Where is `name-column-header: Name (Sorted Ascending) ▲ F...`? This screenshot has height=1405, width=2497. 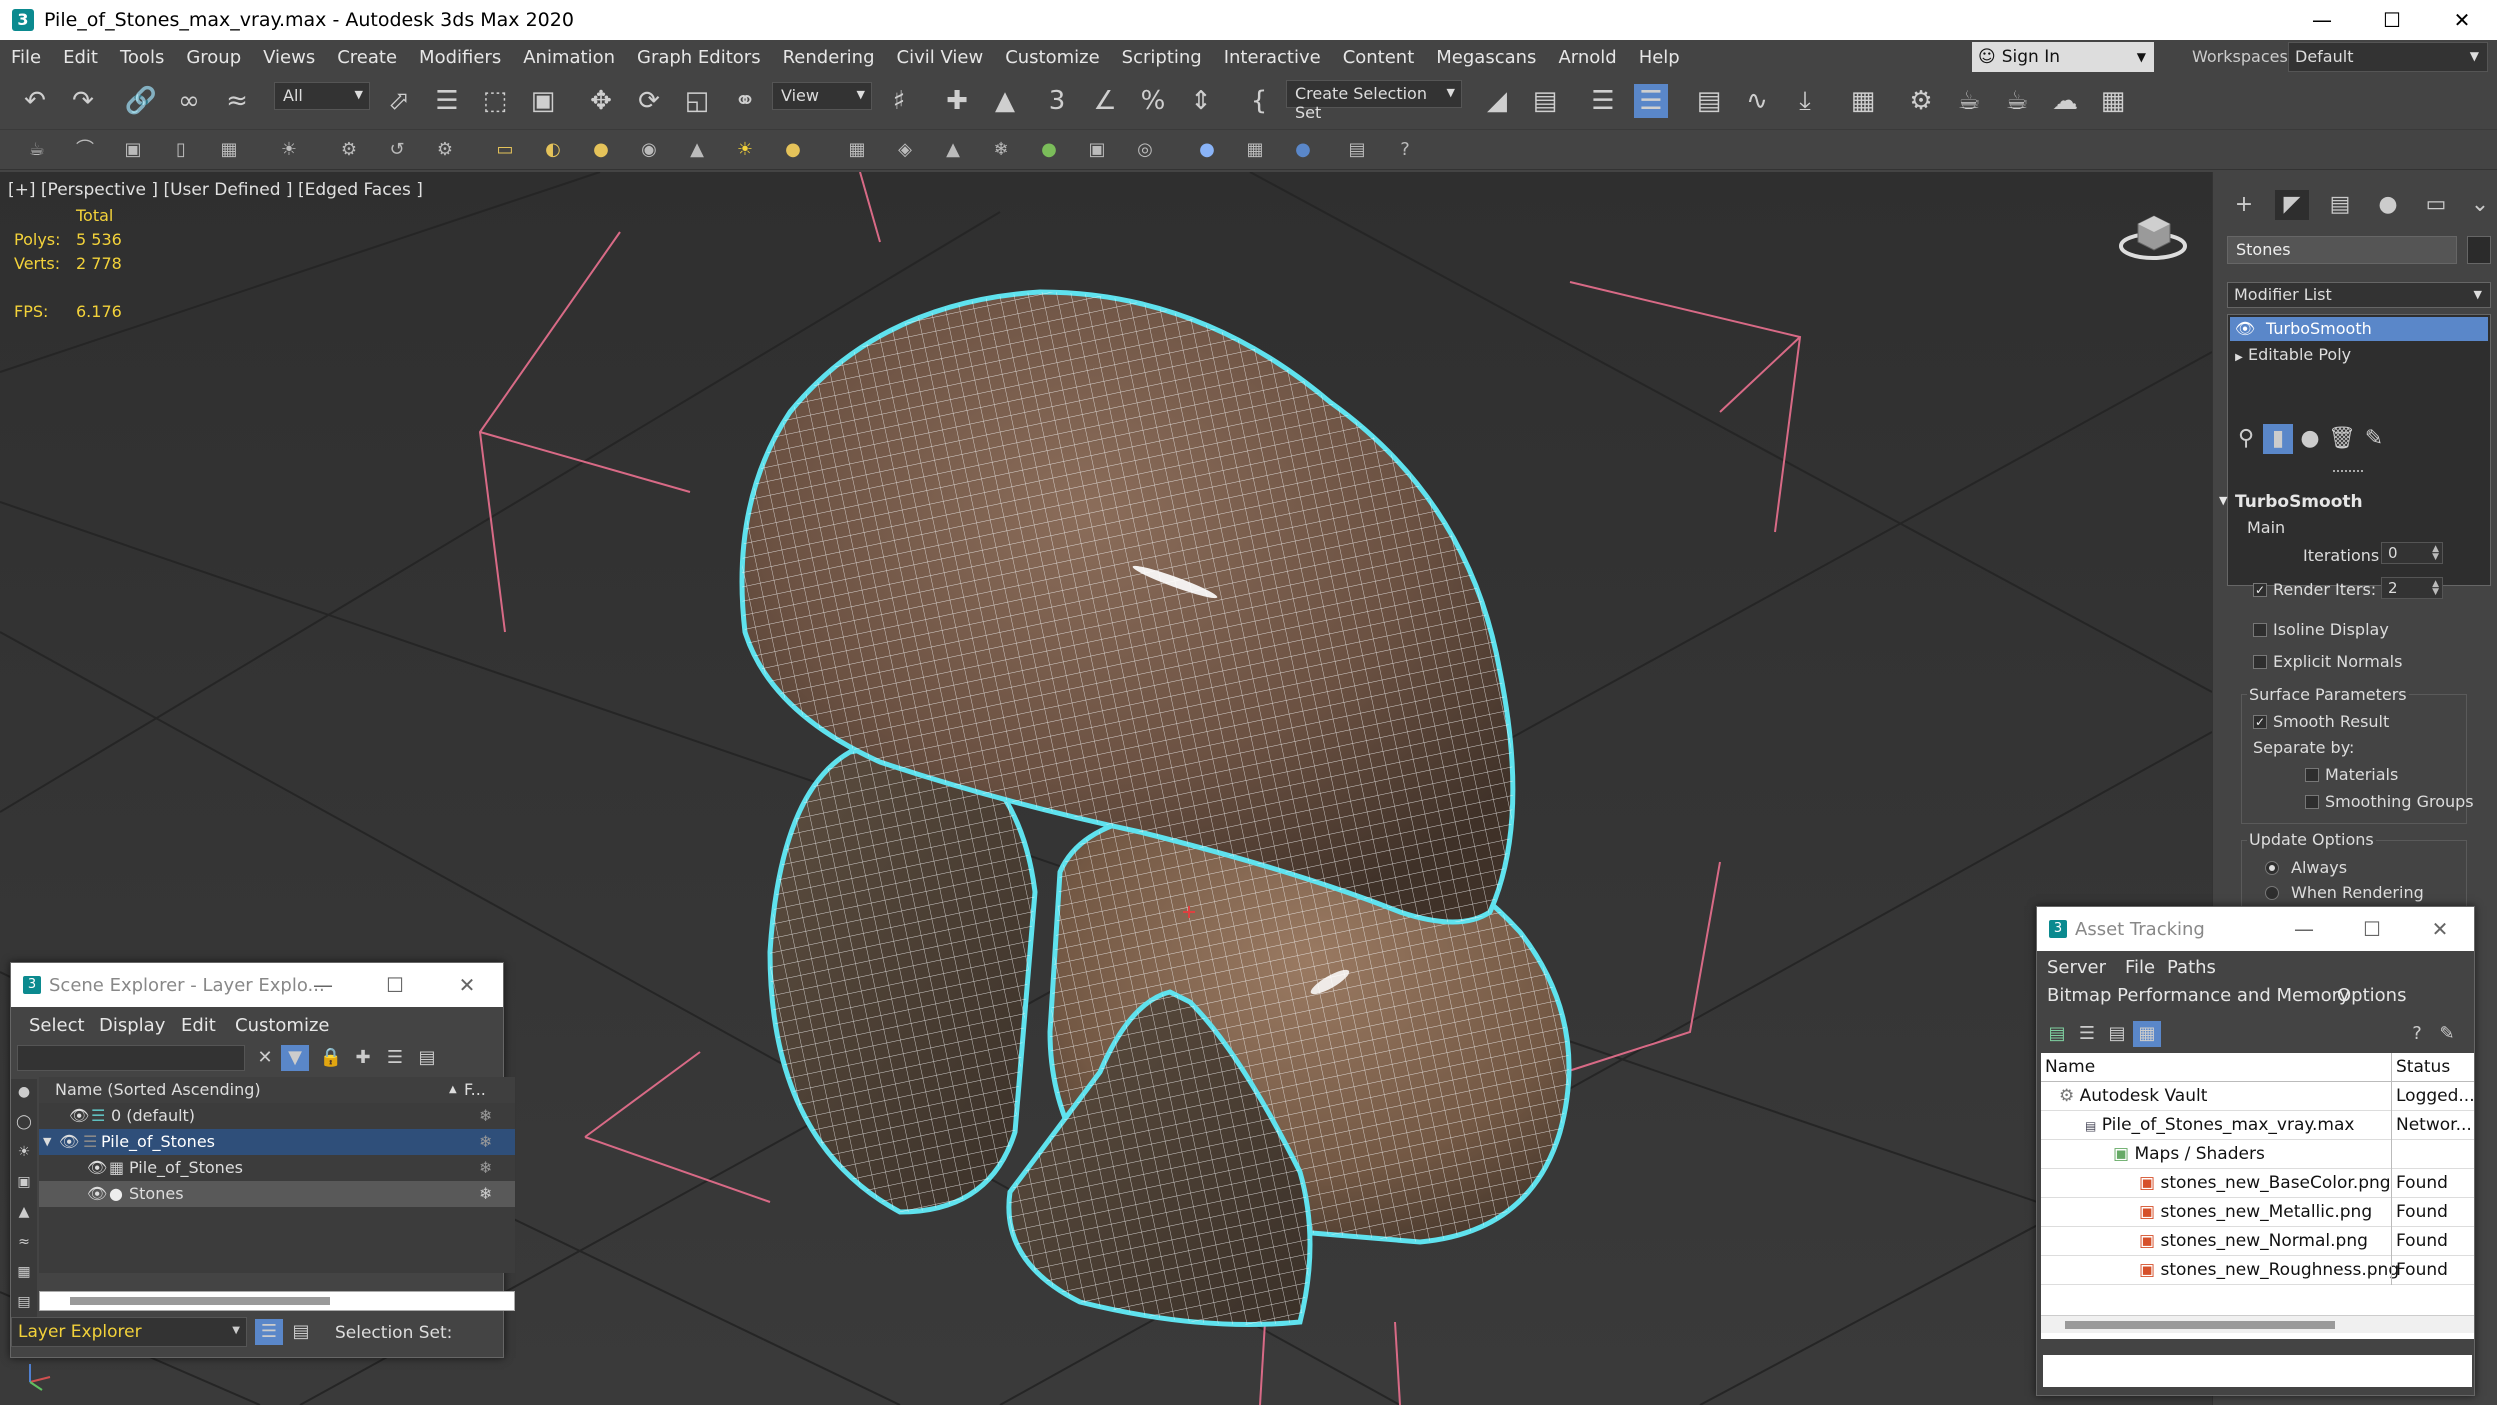 name-column-header: Name (Sorted Ascending) ▲ F... is located at coordinates (277, 1090).